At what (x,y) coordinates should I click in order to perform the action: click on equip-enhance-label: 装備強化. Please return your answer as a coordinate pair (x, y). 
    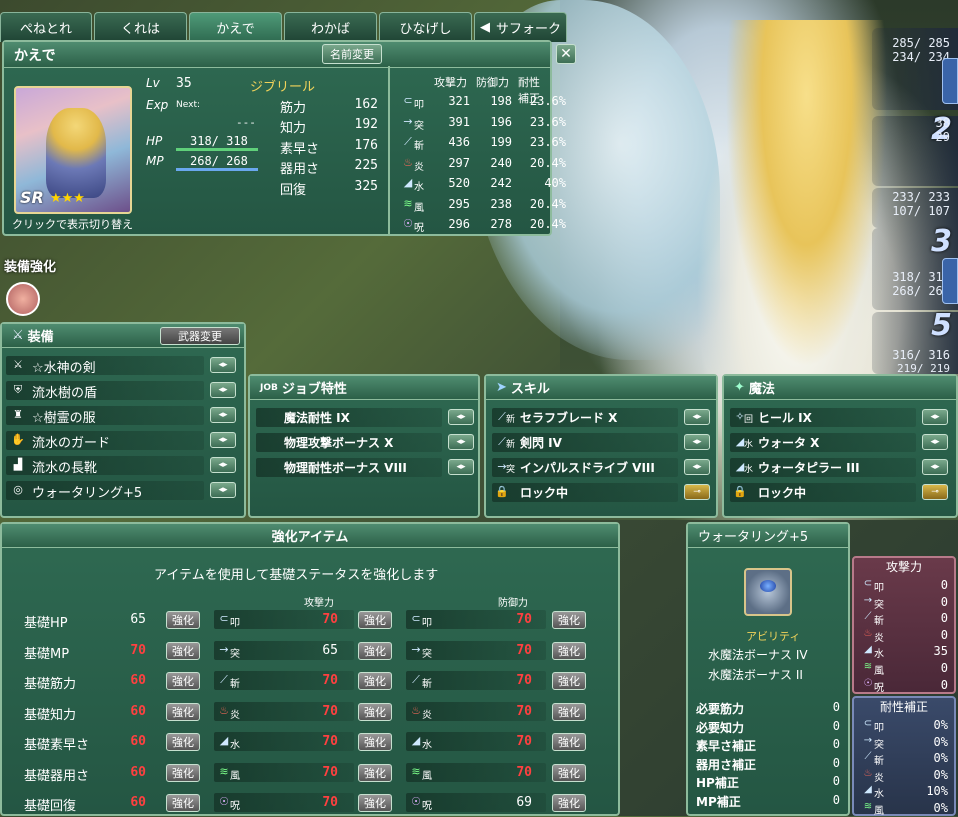
    Looking at the image, I should click on (30, 265).